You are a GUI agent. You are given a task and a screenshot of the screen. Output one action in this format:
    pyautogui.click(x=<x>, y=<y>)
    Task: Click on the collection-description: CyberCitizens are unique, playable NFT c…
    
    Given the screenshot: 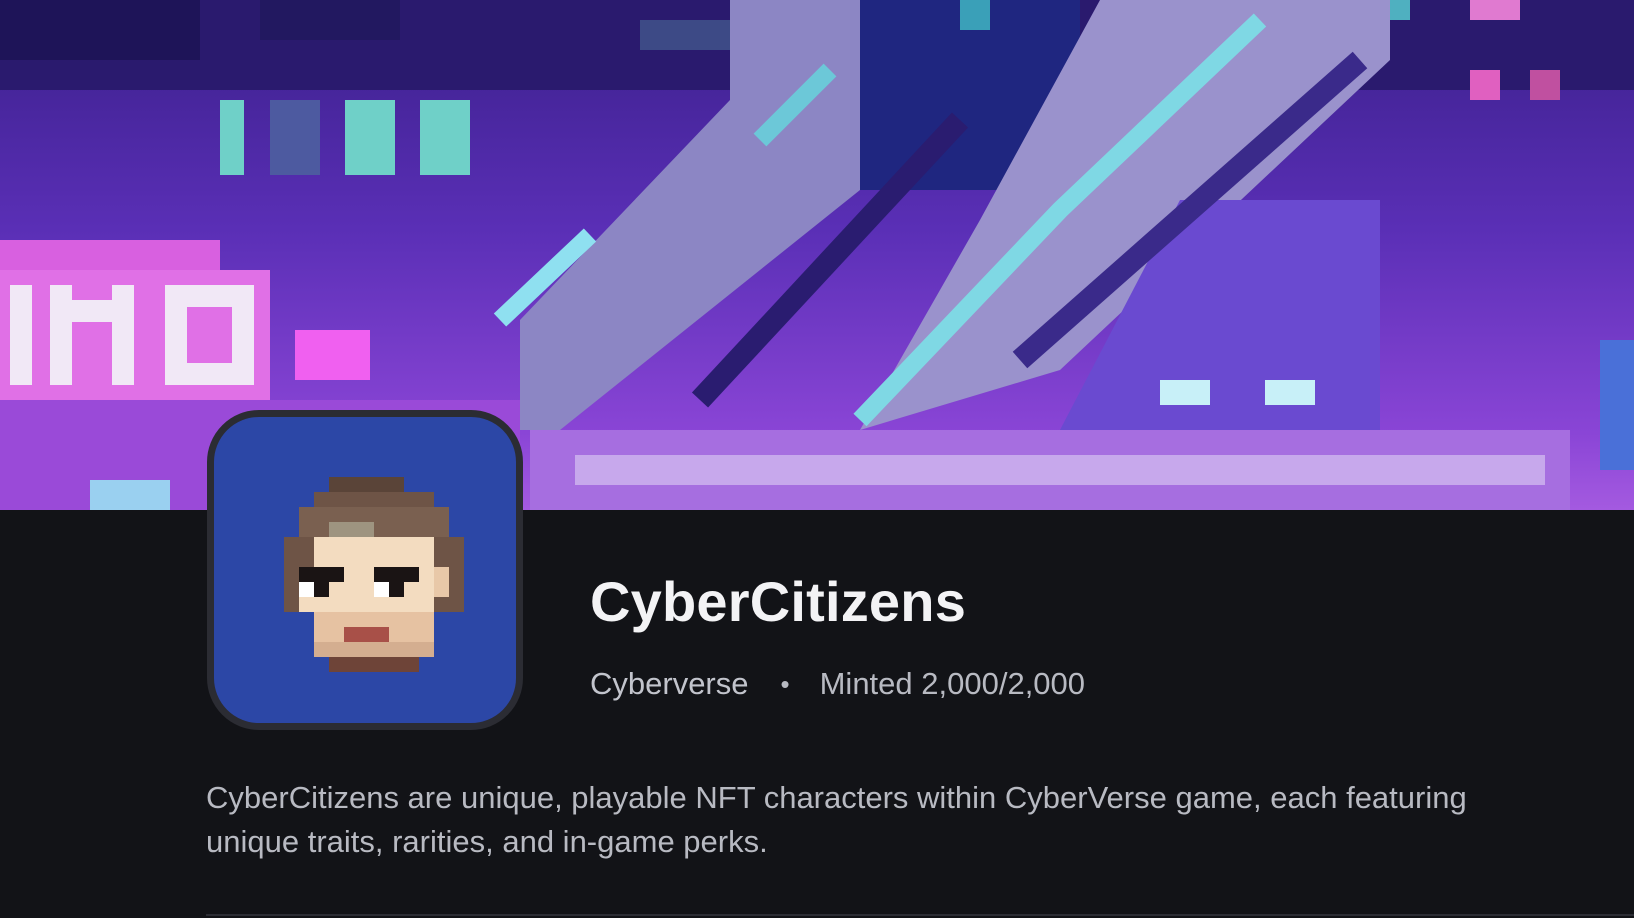 What is the action you would take?
    pyautogui.click(x=836, y=819)
    